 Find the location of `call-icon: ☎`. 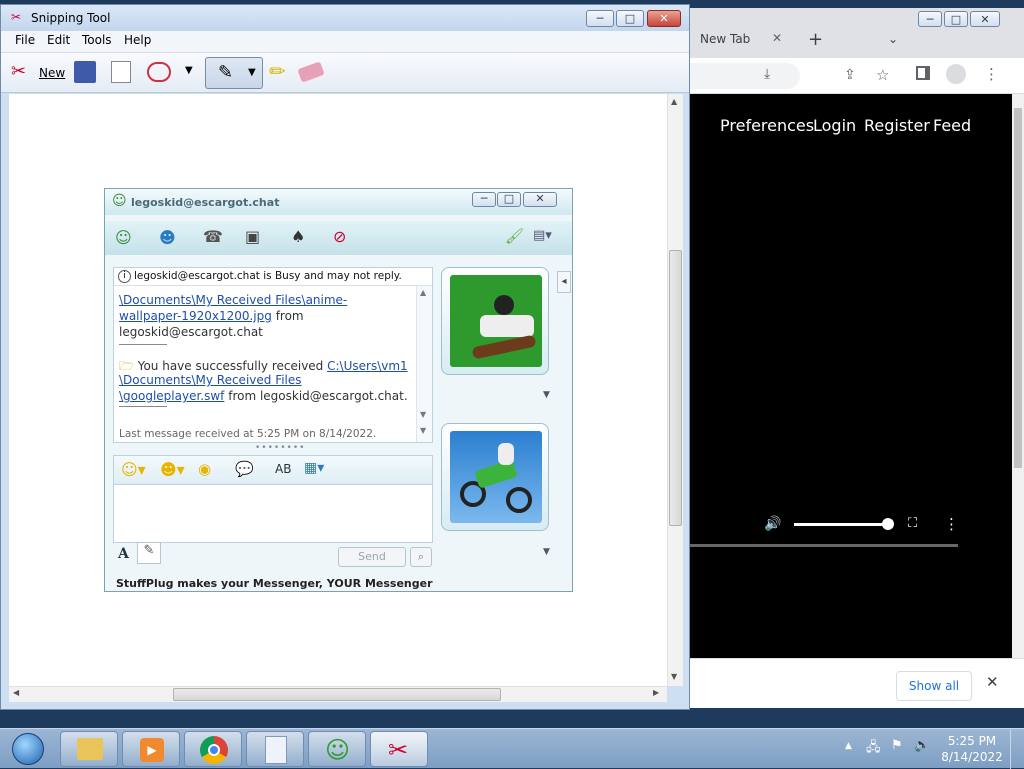

call-icon: ☎ is located at coordinates (213, 236).